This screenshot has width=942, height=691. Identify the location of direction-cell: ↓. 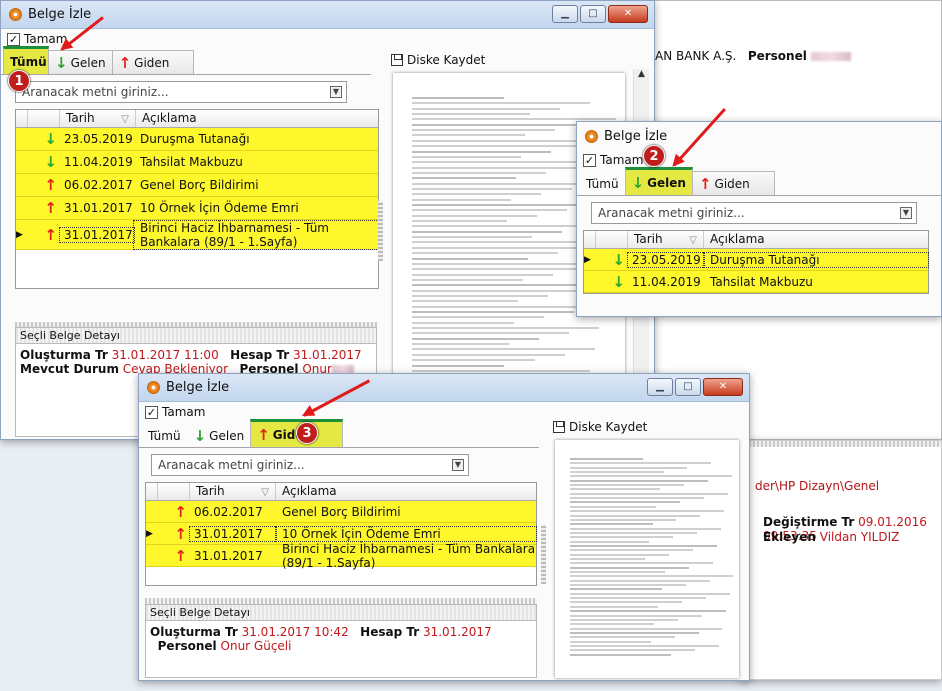
(44, 162).